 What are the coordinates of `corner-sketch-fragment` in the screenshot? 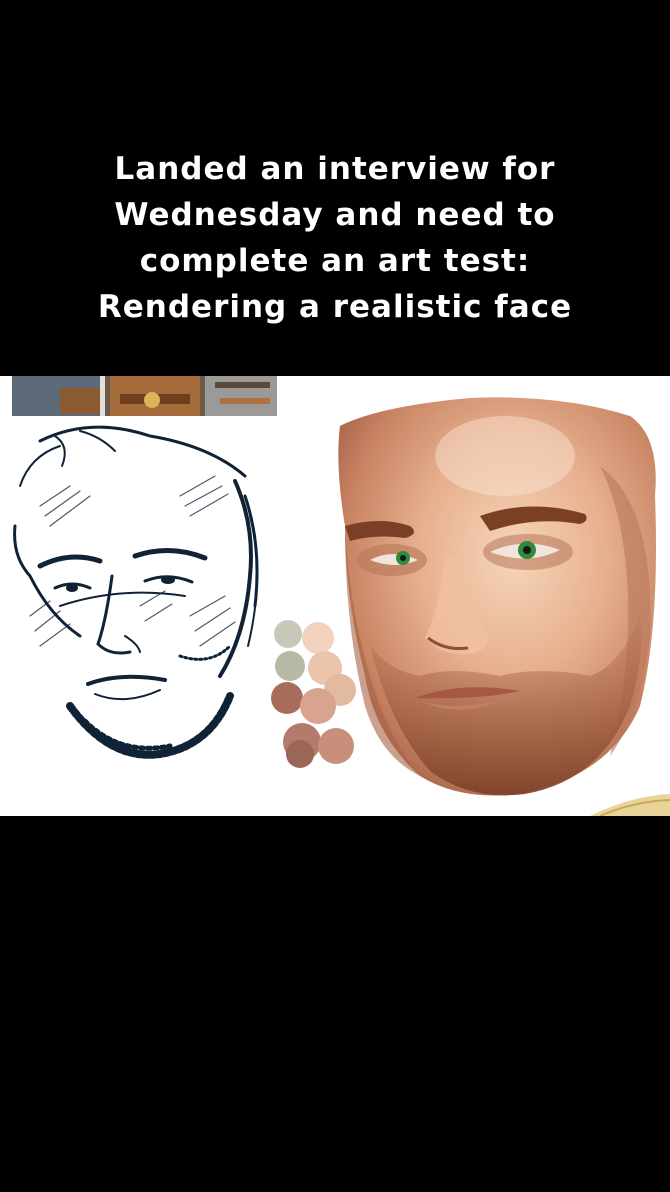 It's located at (630, 805).